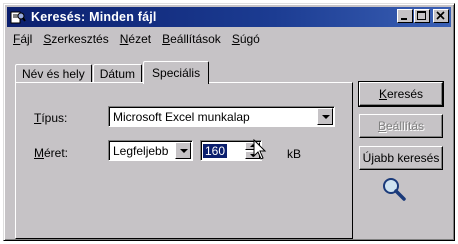 The width and height of the screenshot is (458, 244). Describe the element at coordinates (405, 16) in the screenshot. I see `minimize-button` at that location.